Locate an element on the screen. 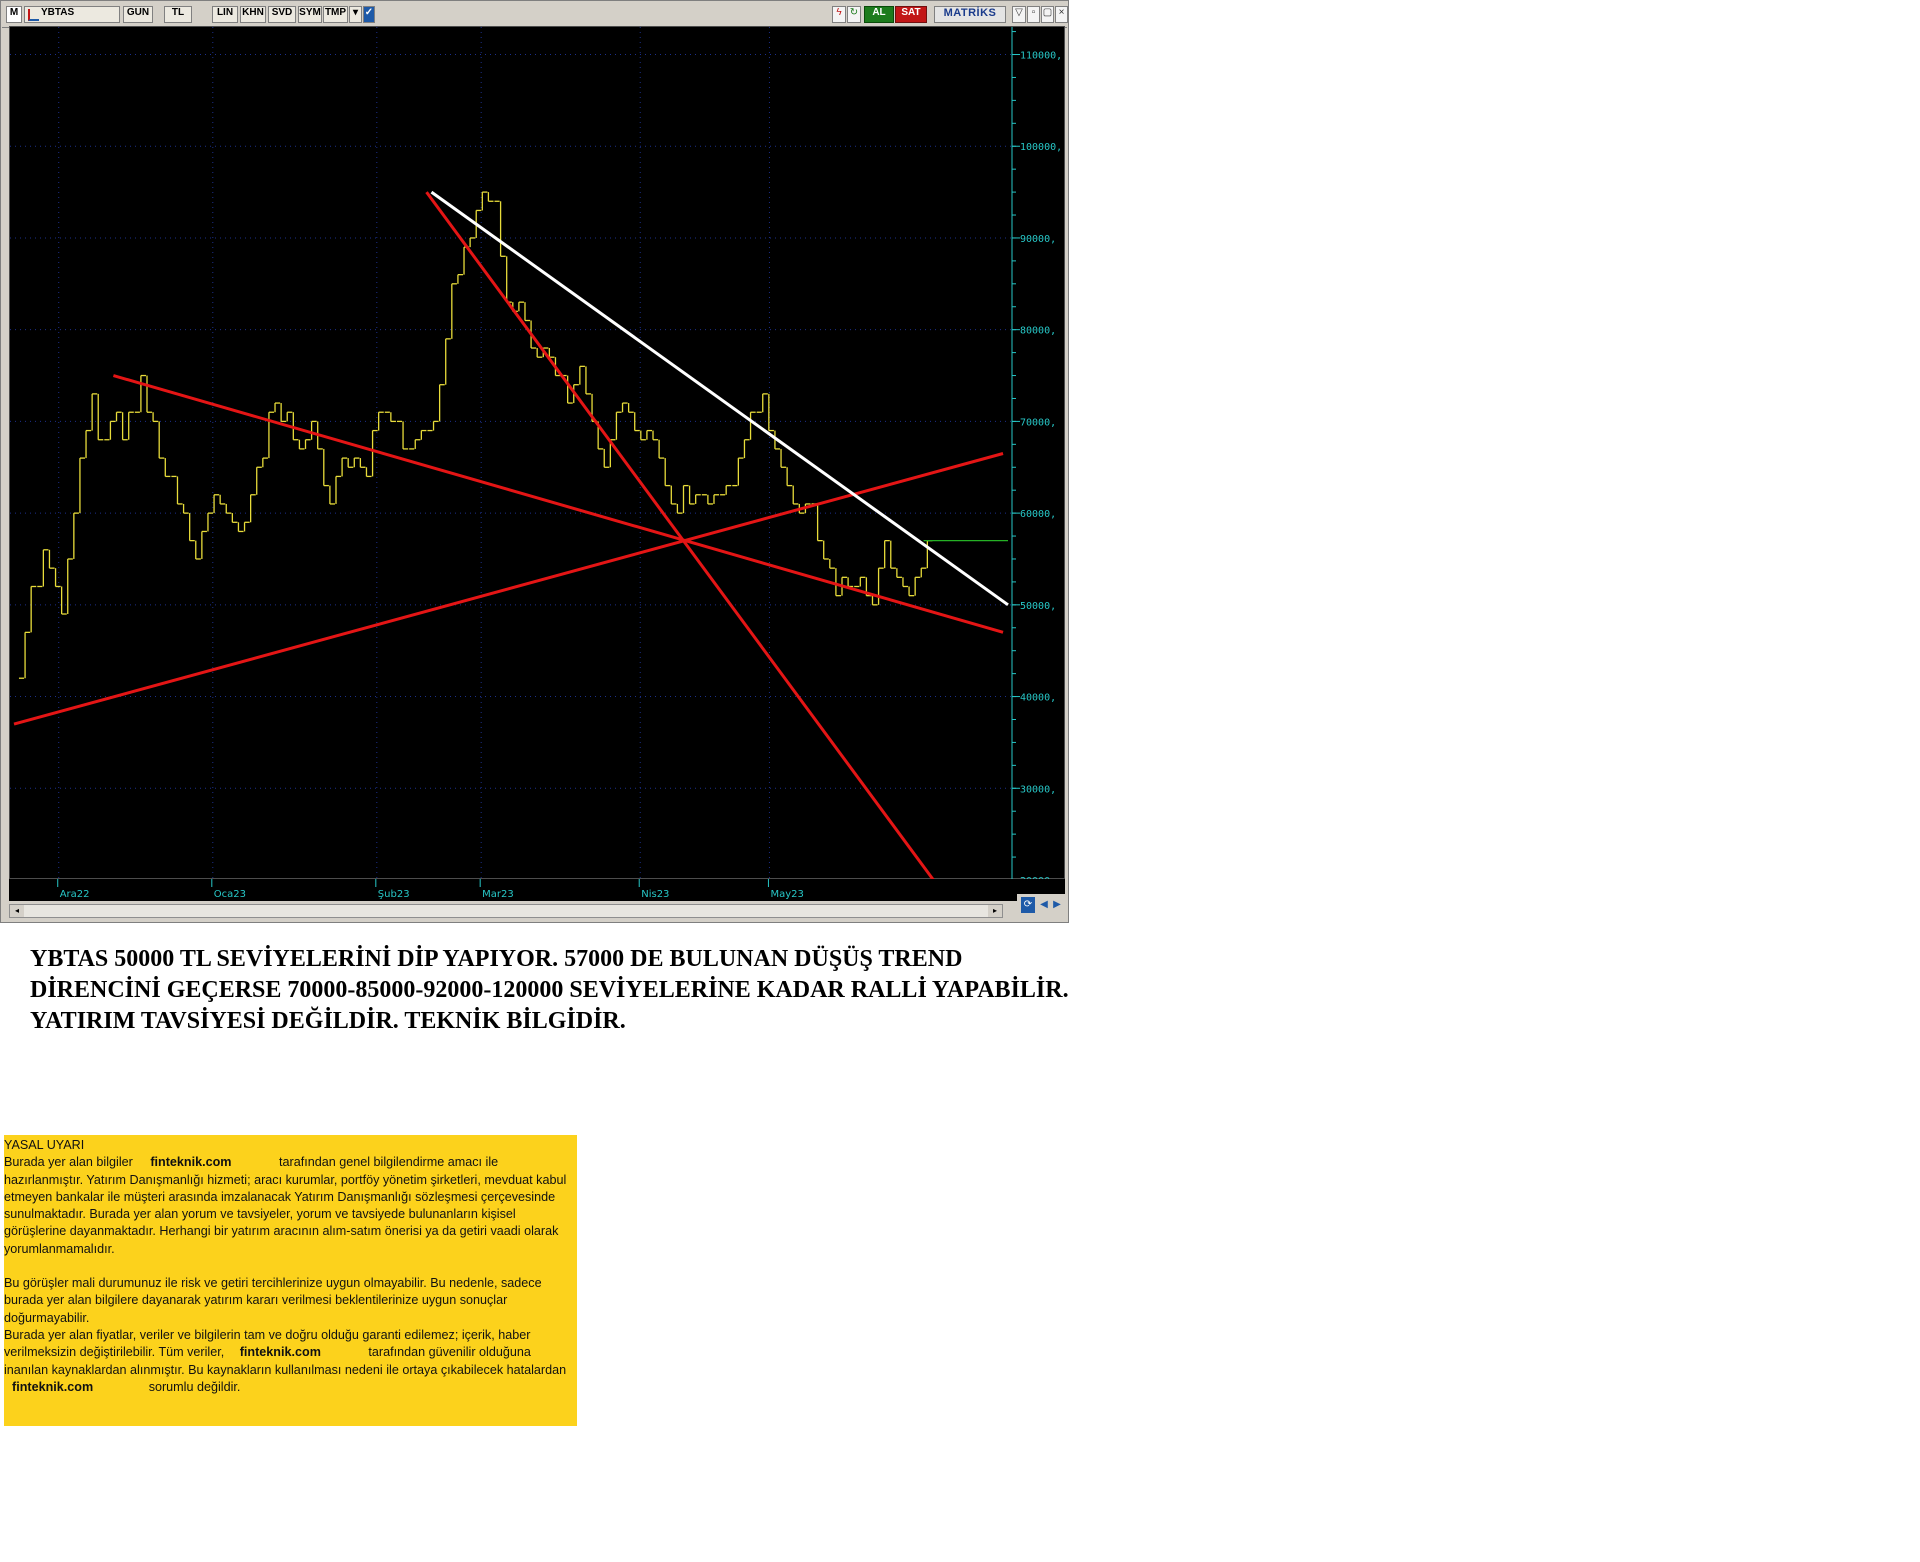 This screenshot has width=1920, height=1562. dropdown-button: ▾ is located at coordinates (355, 14).